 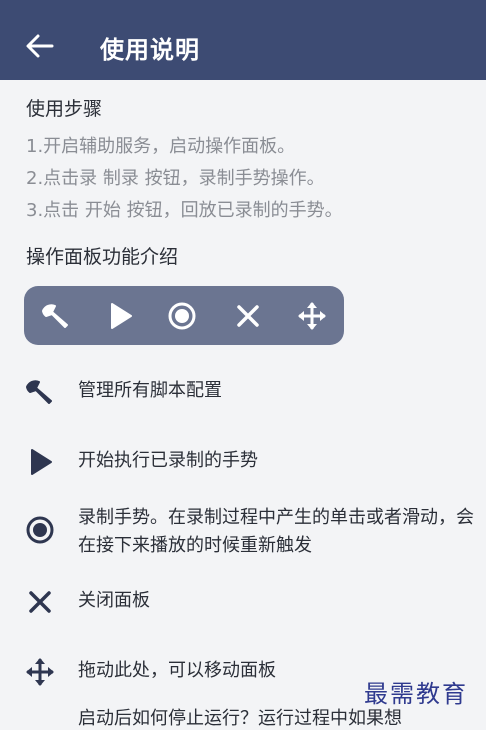 I want to click on feature-text-record: 录制手势。在录制过程中产生的单击或者滑动，会在接下来播放的时候重新触发, so click(x=276, y=531).